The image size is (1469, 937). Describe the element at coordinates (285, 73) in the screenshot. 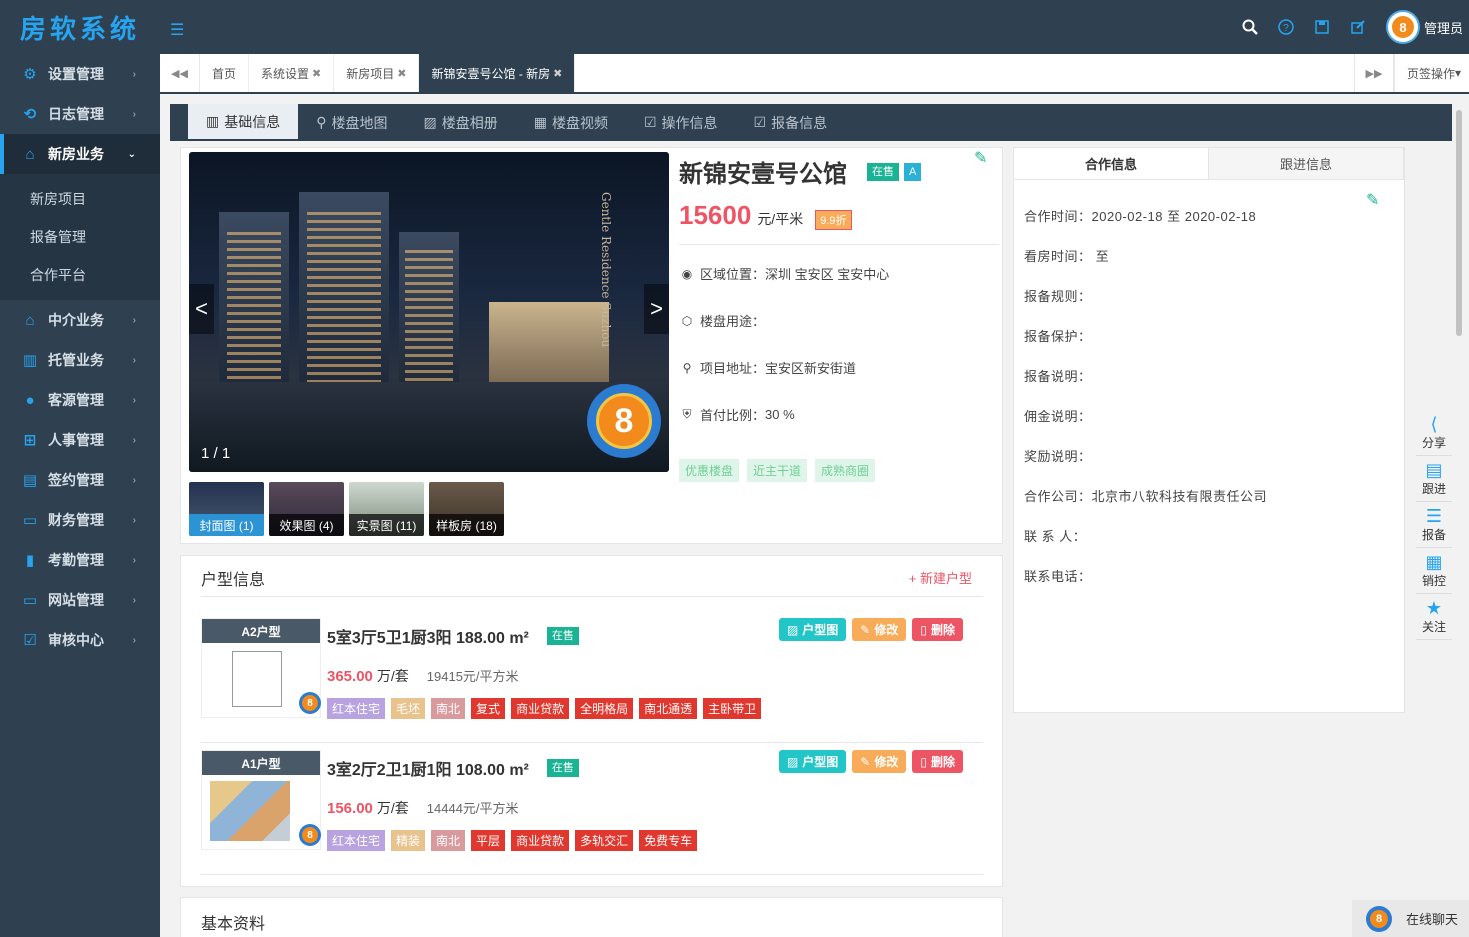

I see `tab-label: 系统设置` at that location.